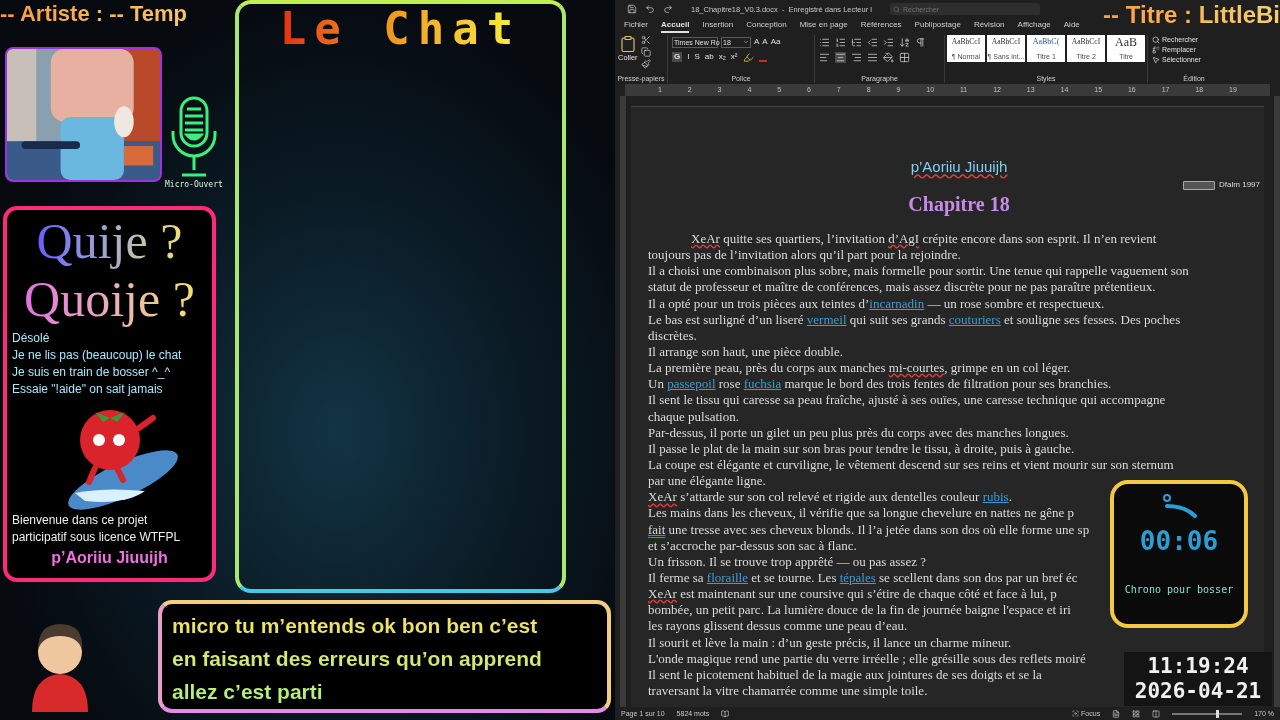  What do you see at coordinates (97, 355) in the screenshot?
I see `message-line: Je ne lis pas (beaucoup) le chat` at bounding box center [97, 355].